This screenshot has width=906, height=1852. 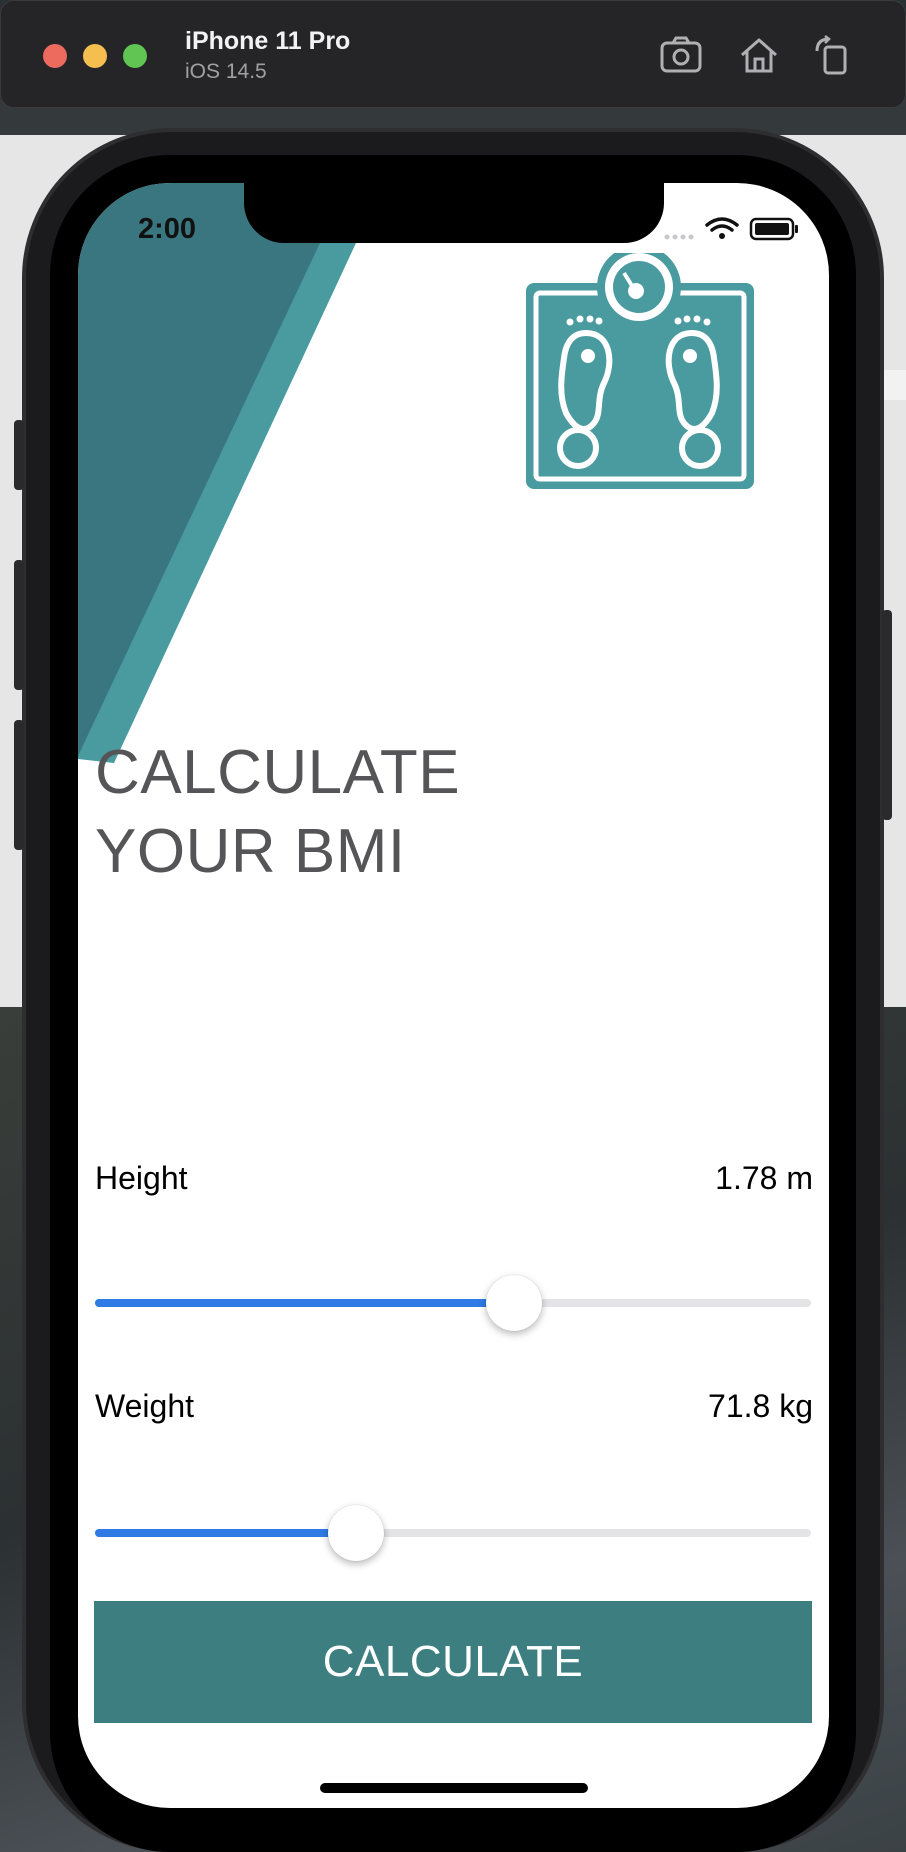 What do you see at coordinates (514, 1303) in the screenshot?
I see `height-slider-thumb` at bounding box center [514, 1303].